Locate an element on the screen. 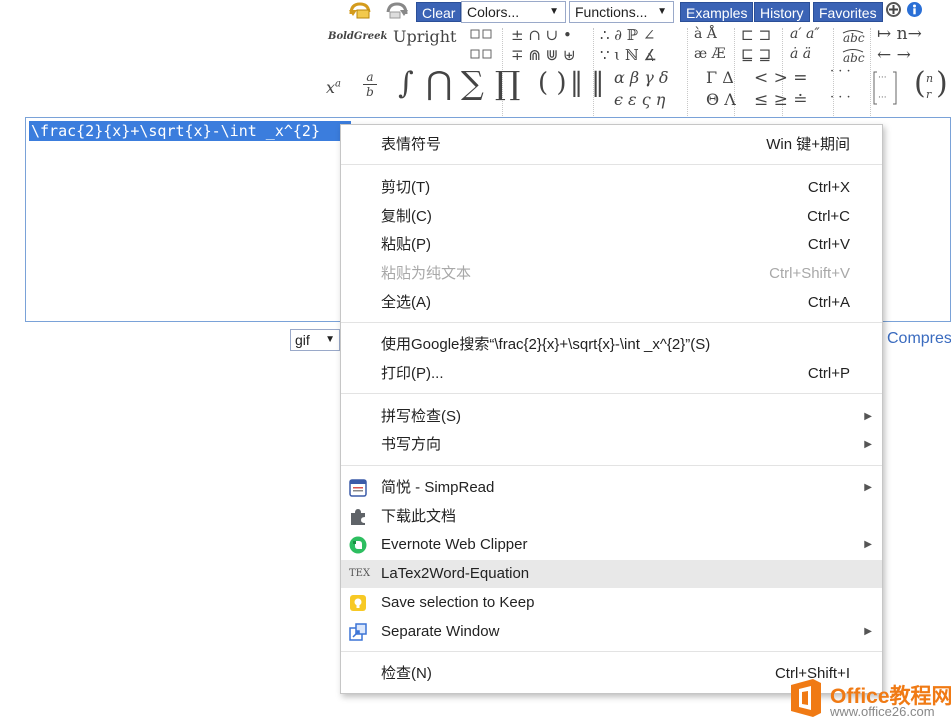 This screenshot has width=951, height=727. menu-item-shortcut: Ctrl+X is located at coordinates (828, 187).